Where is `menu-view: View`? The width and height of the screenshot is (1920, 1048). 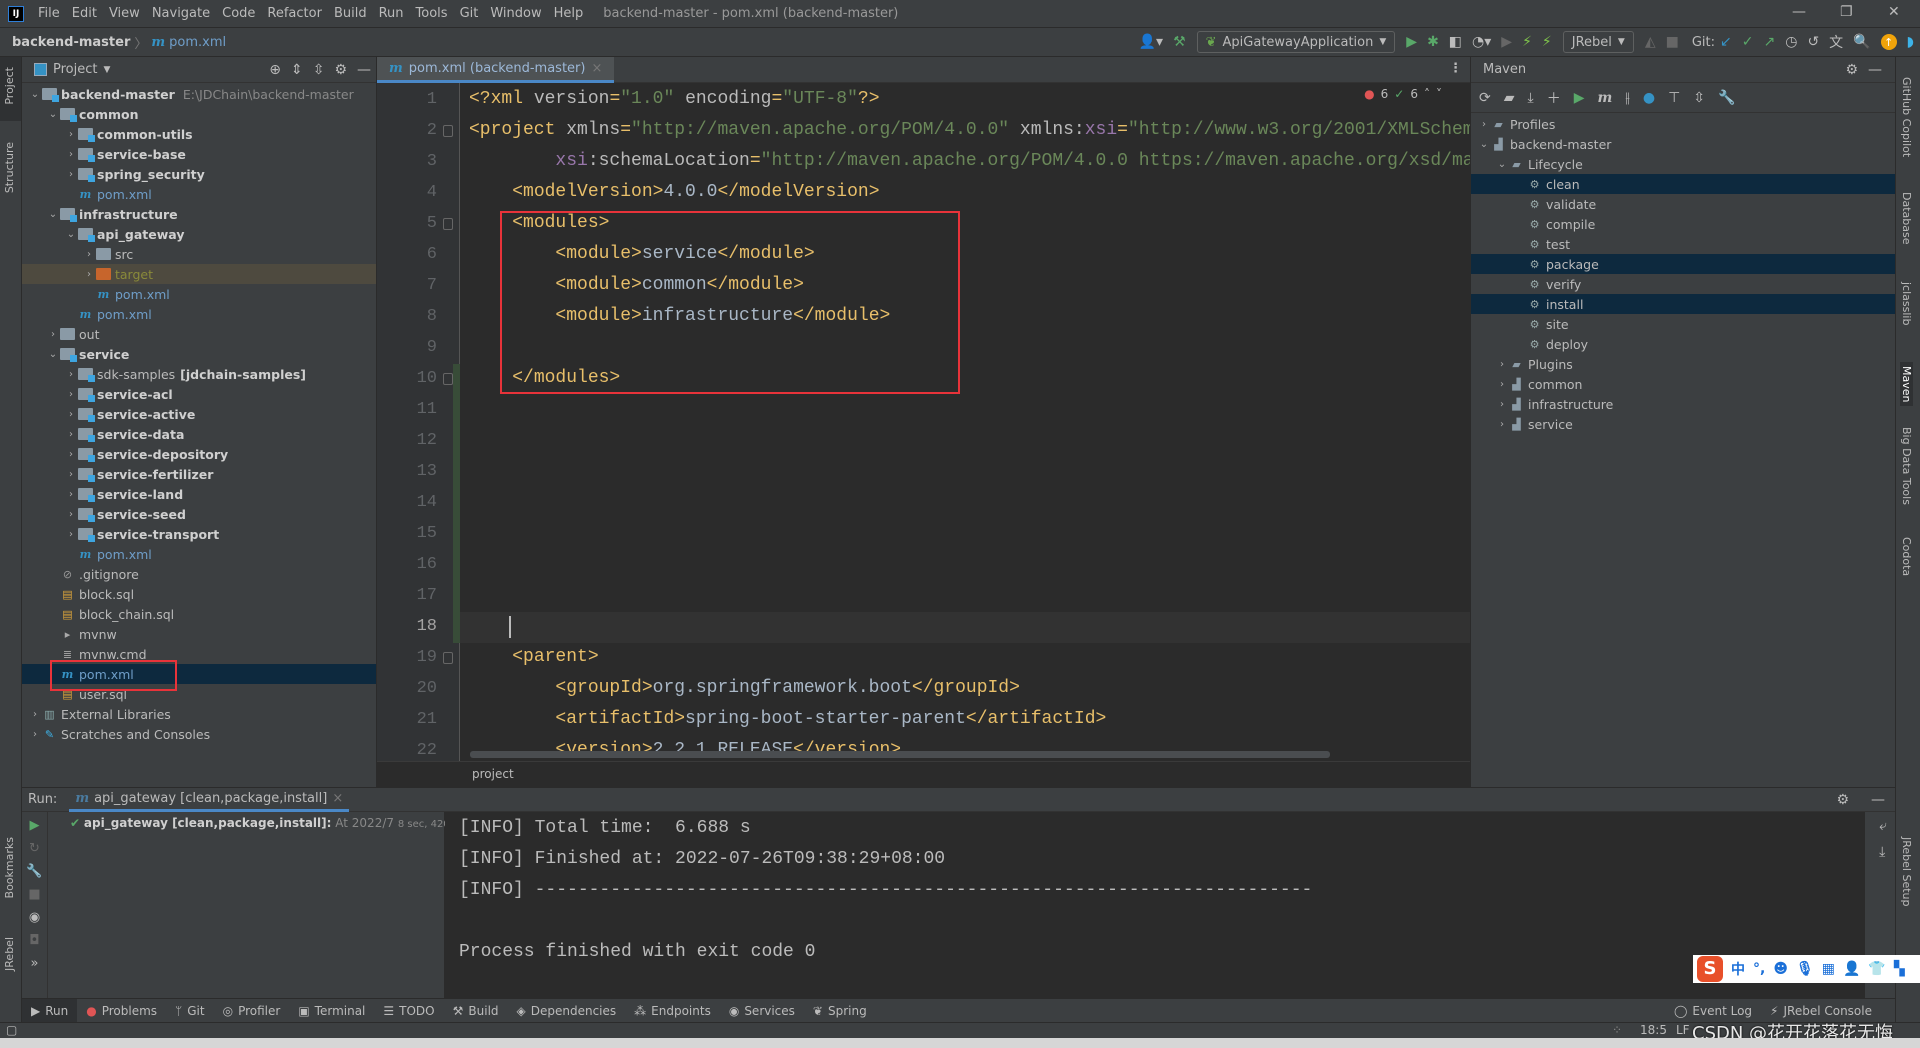 menu-view: View is located at coordinates (124, 13).